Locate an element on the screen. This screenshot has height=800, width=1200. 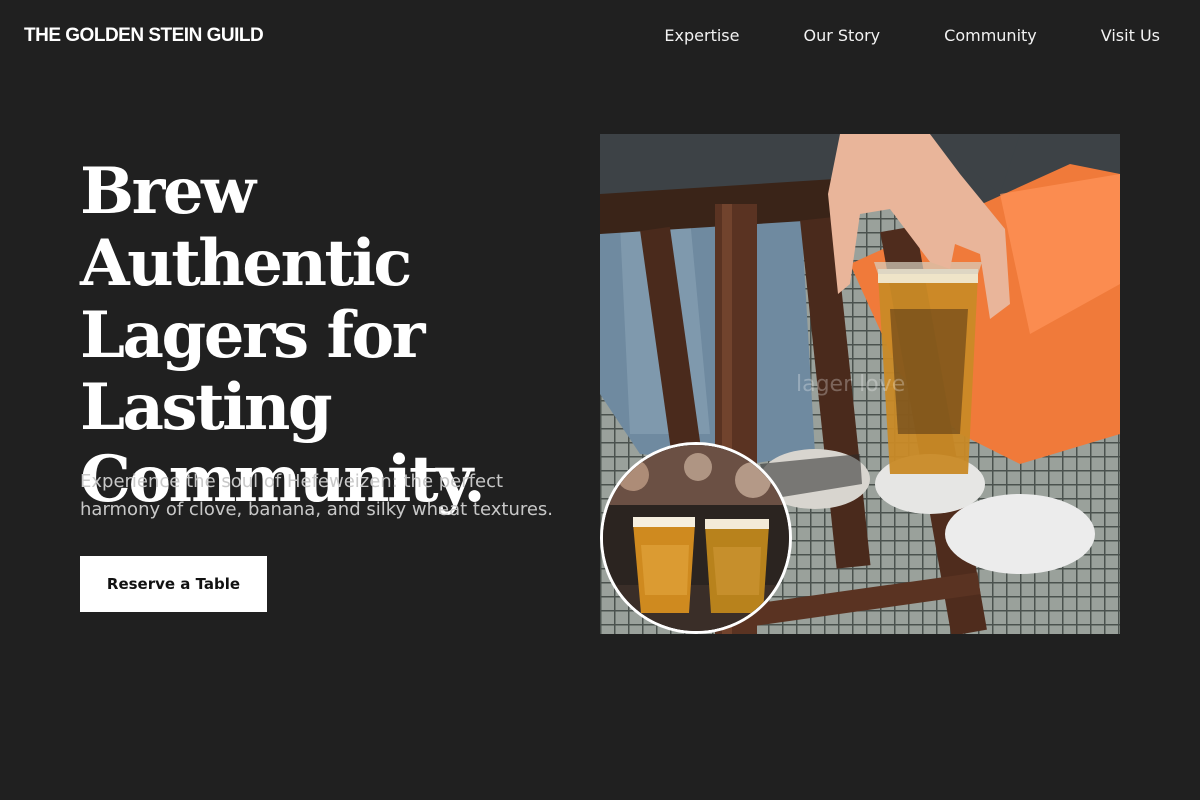
brand-logo: THE GOLDEN STEIN GUILD is located at coordinates (144, 36).